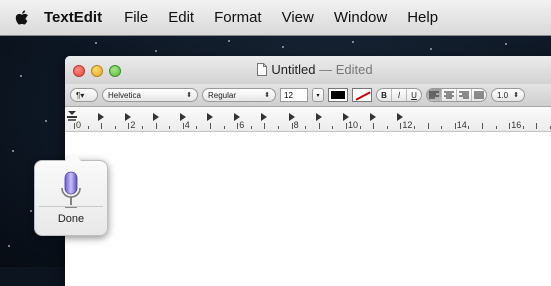 This screenshot has width=551, height=286. Describe the element at coordinates (461, 125) in the screenshot. I see `ruler-label: 14` at that location.